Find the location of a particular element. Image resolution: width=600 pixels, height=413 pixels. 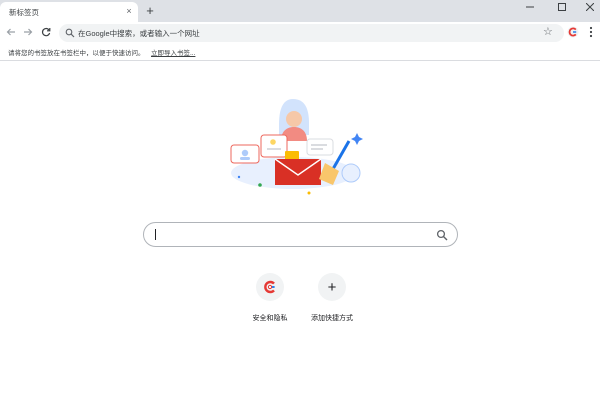

address-bar-input is located at coordinates (308, 33).